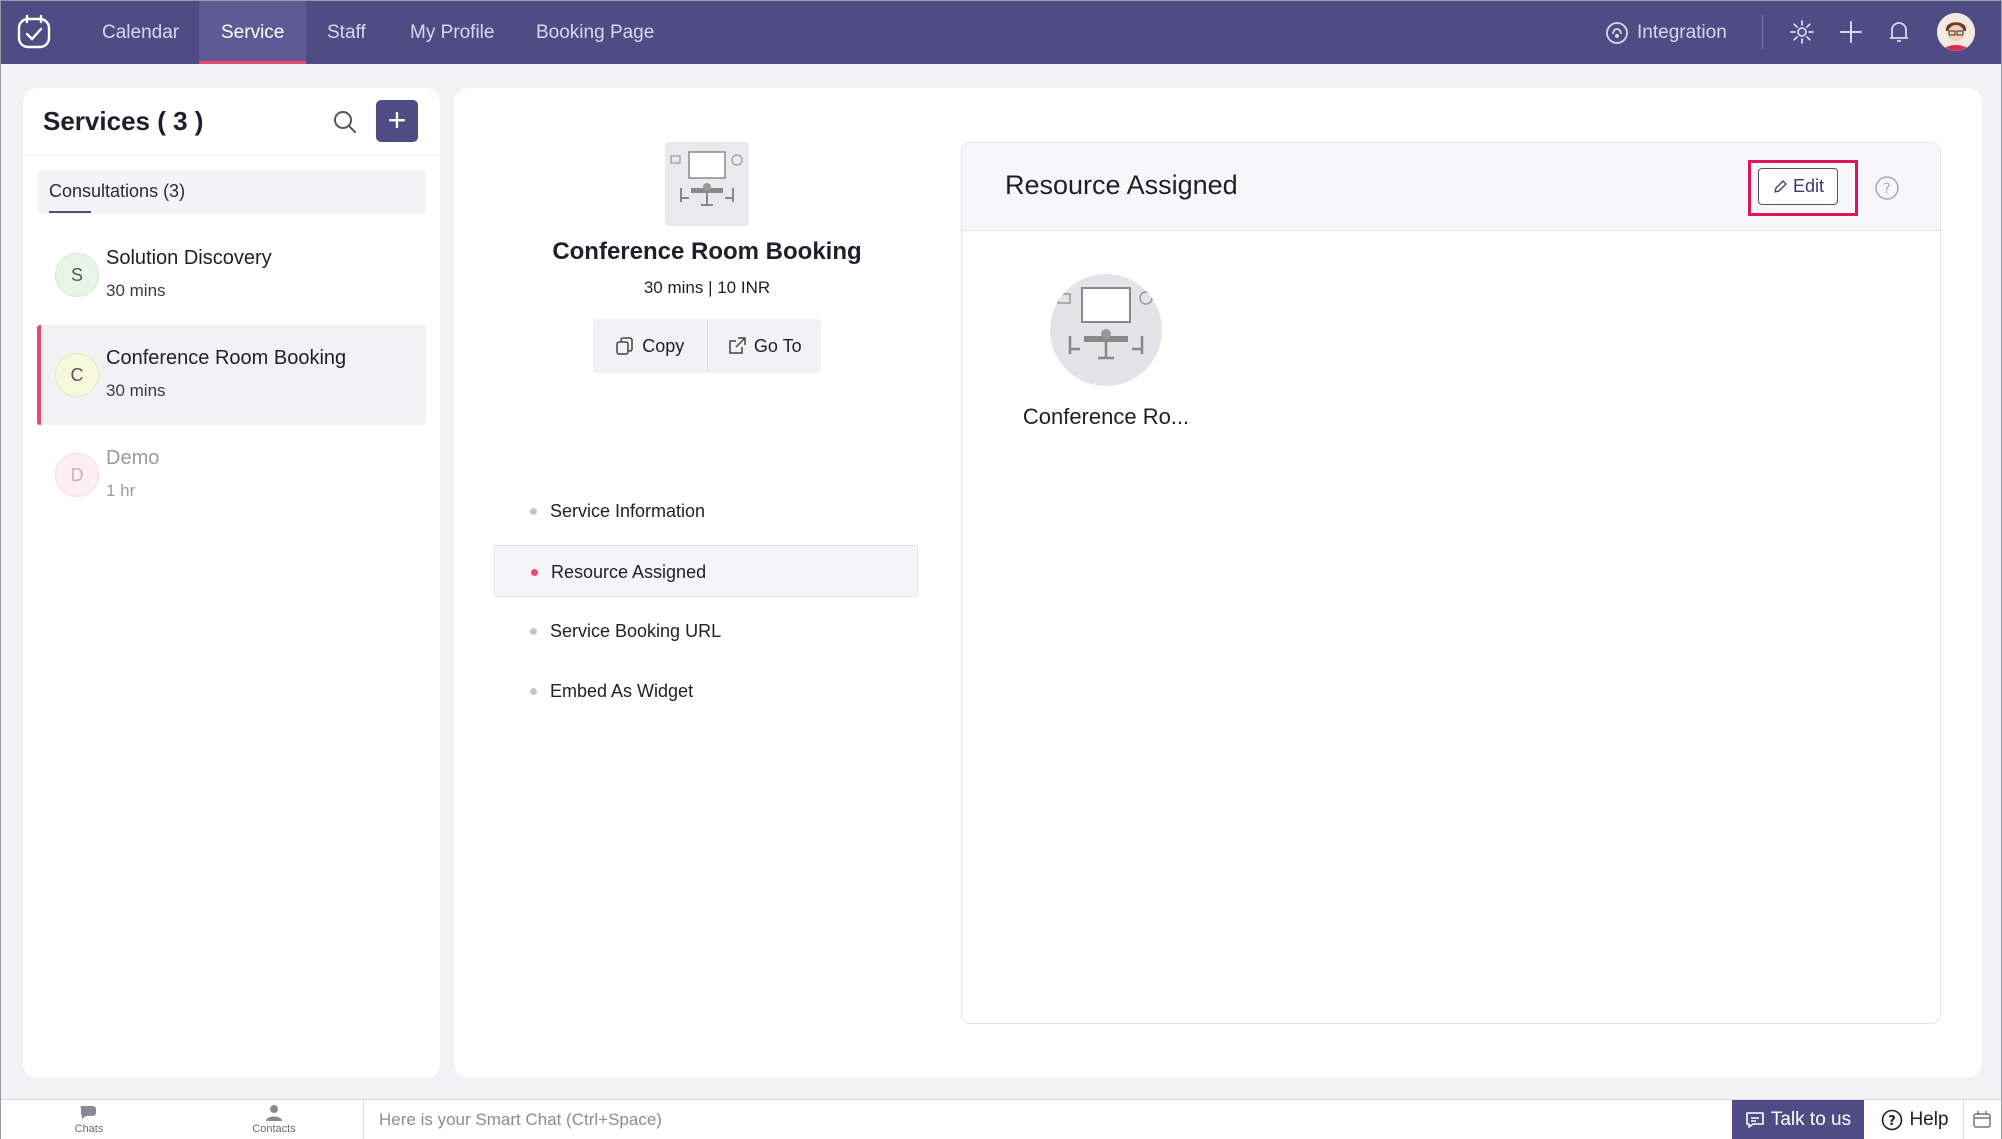 The height and width of the screenshot is (1139, 2002). What do you see at coordinates (133, 458) in the screenshot?
I see `service-name: Demo` at bounding box center [133, 458].